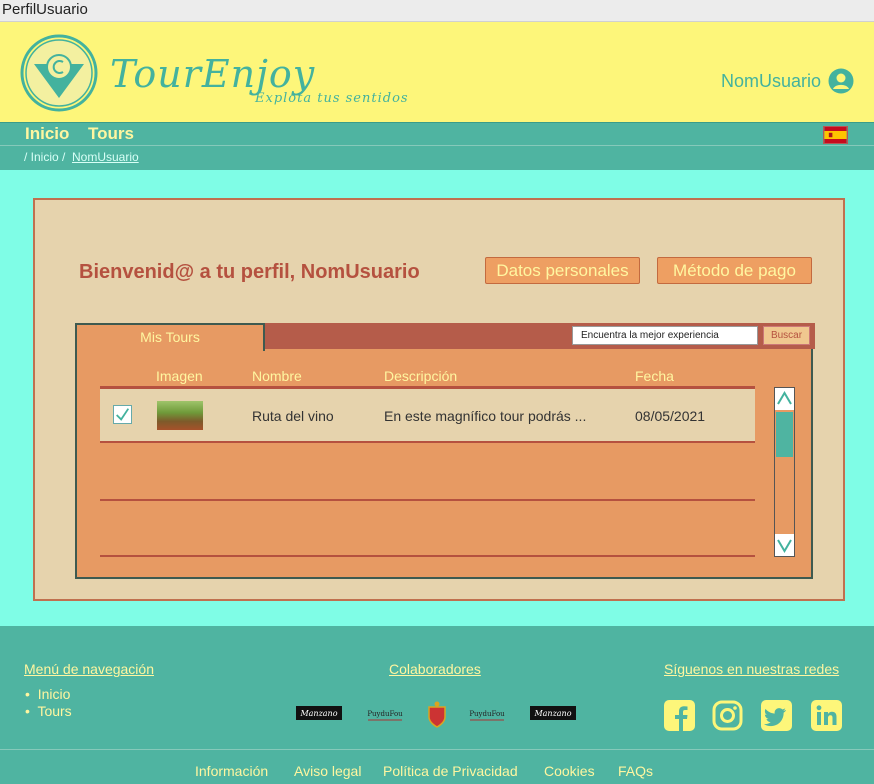 This screenshot has height=784, width=874. I want to click on footer-nav-item-tours: • Tours, so click(48, 711).